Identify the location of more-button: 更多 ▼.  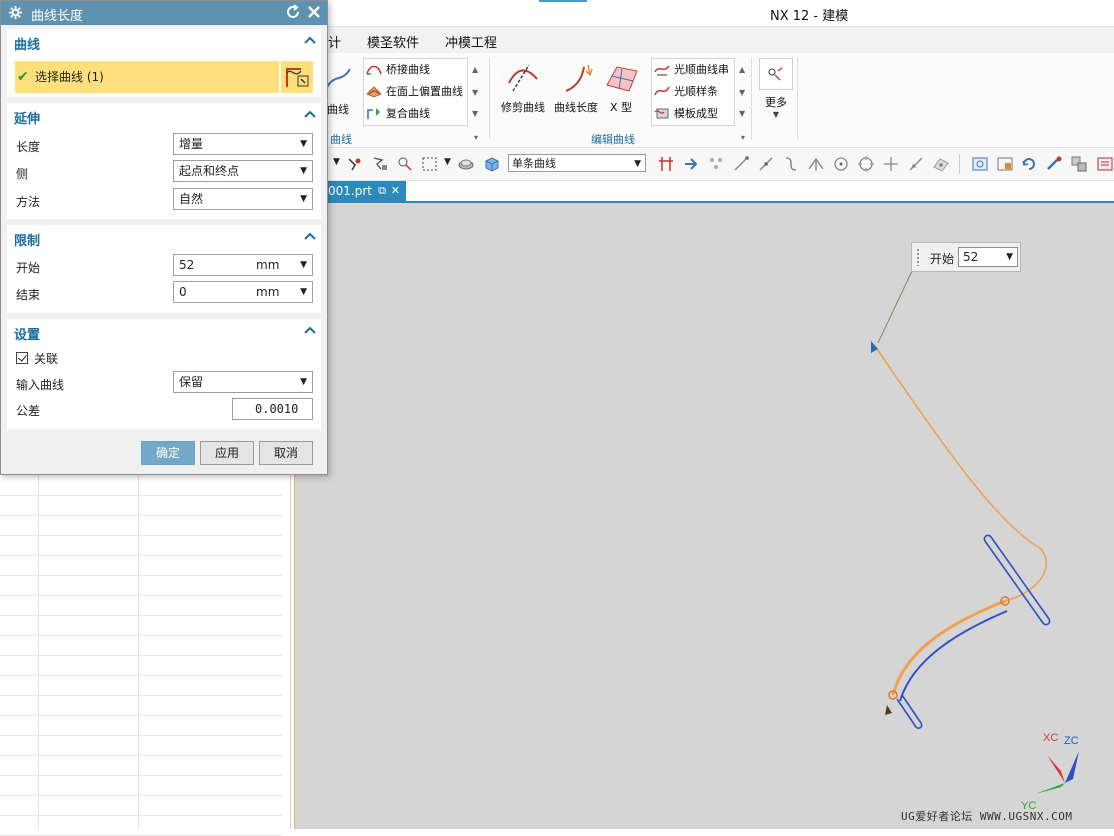
(776, 88).